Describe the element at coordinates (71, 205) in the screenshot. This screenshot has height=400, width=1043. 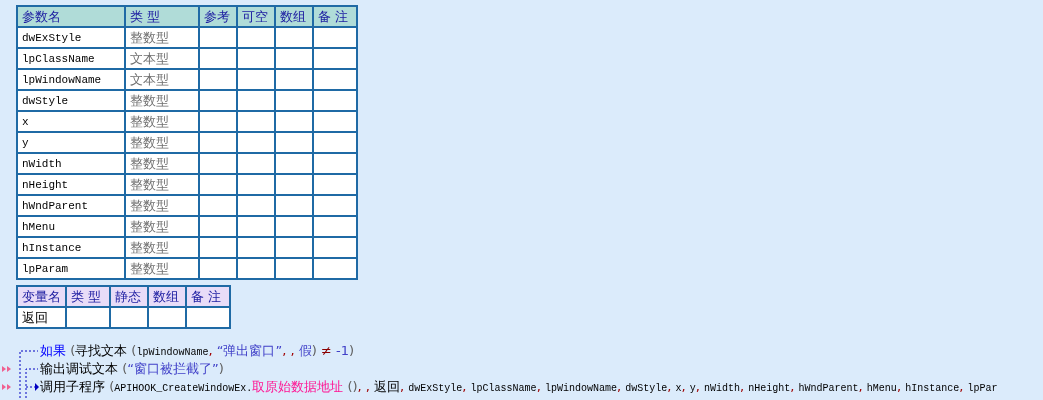
I see `table-cell: hWndParent` at that location.